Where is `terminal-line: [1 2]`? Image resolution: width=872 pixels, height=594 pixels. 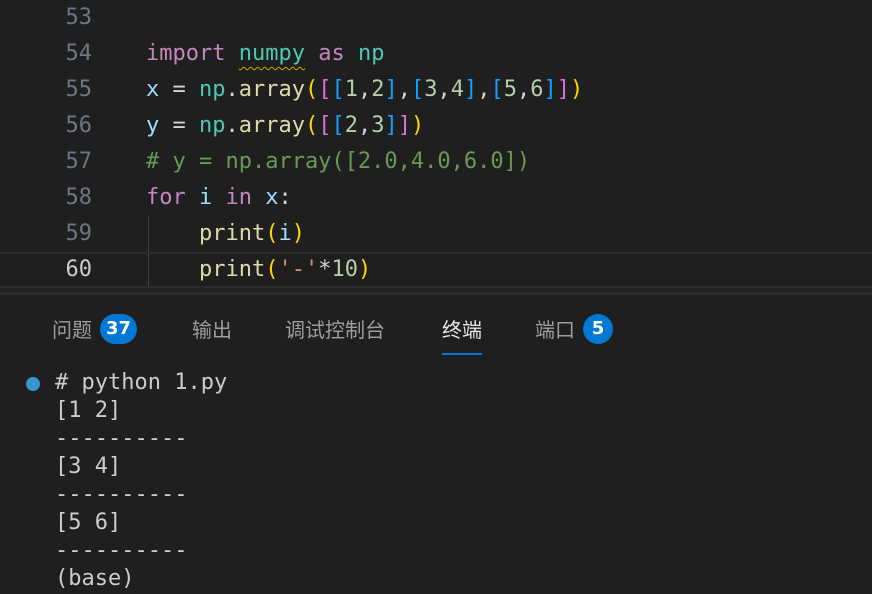 terminal-line: [1 2] is located at coordinates (88, 410).